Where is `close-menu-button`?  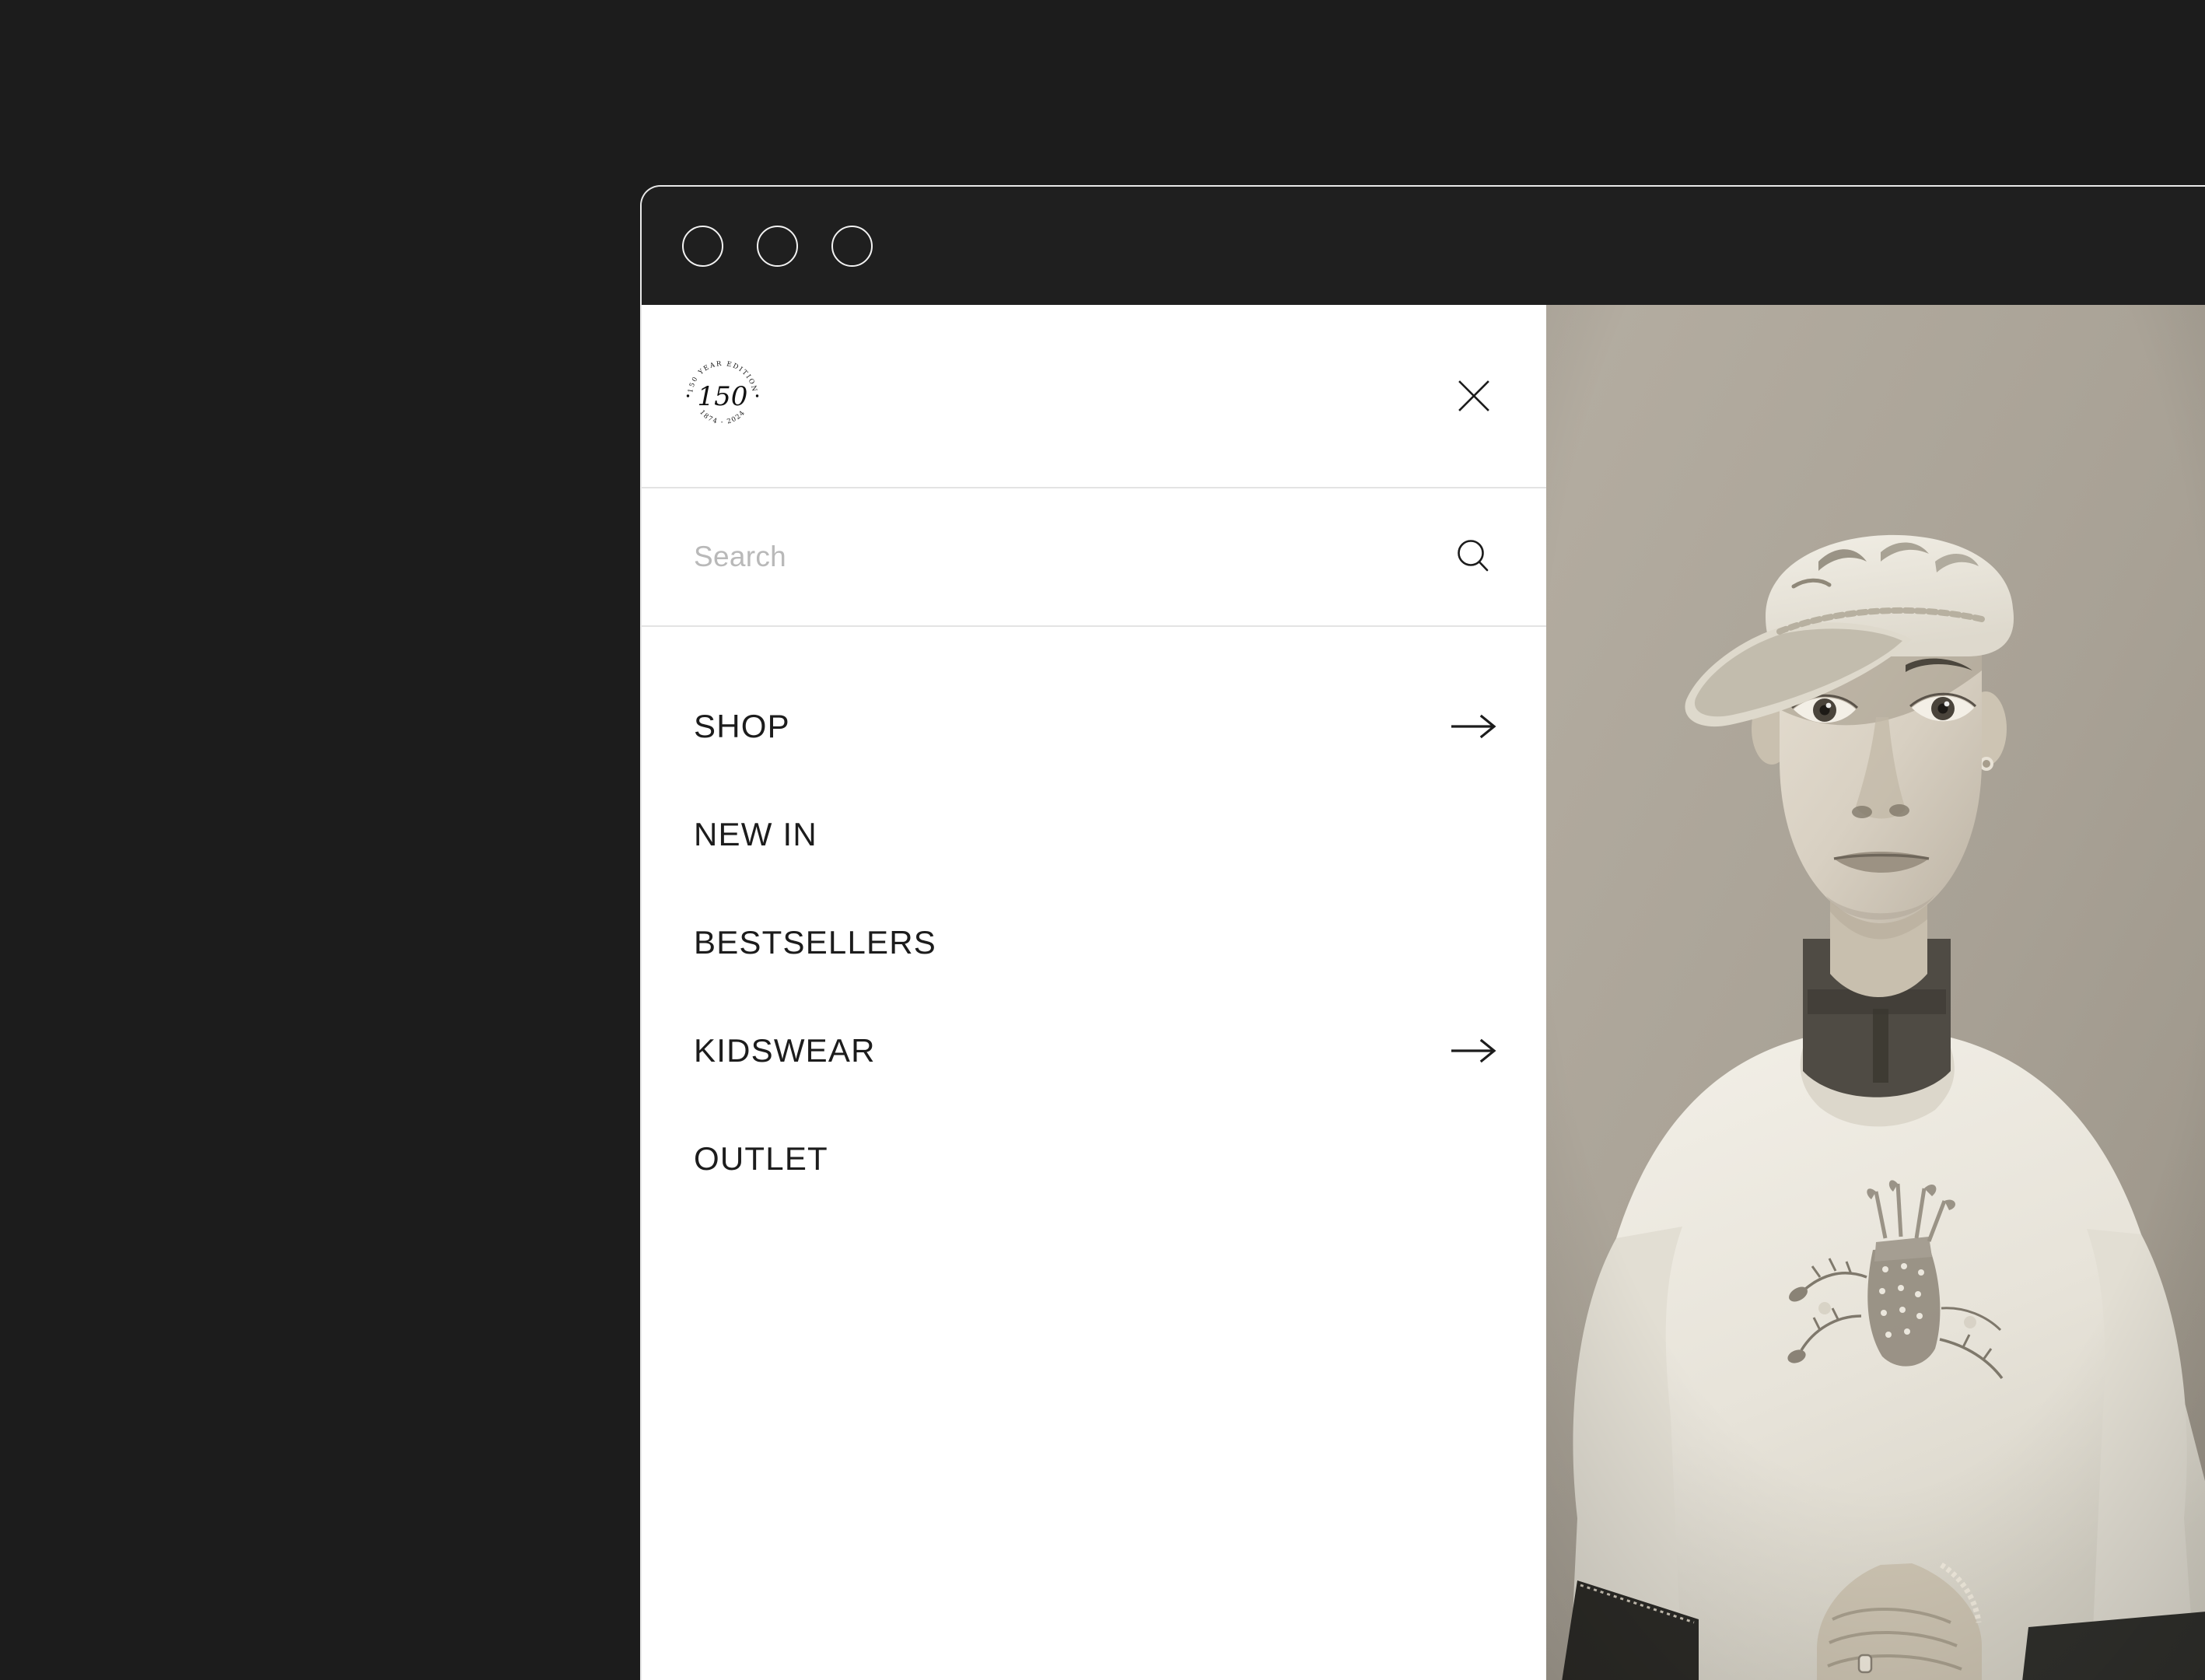 close-menu-button is located at coordinates (1474, 396).